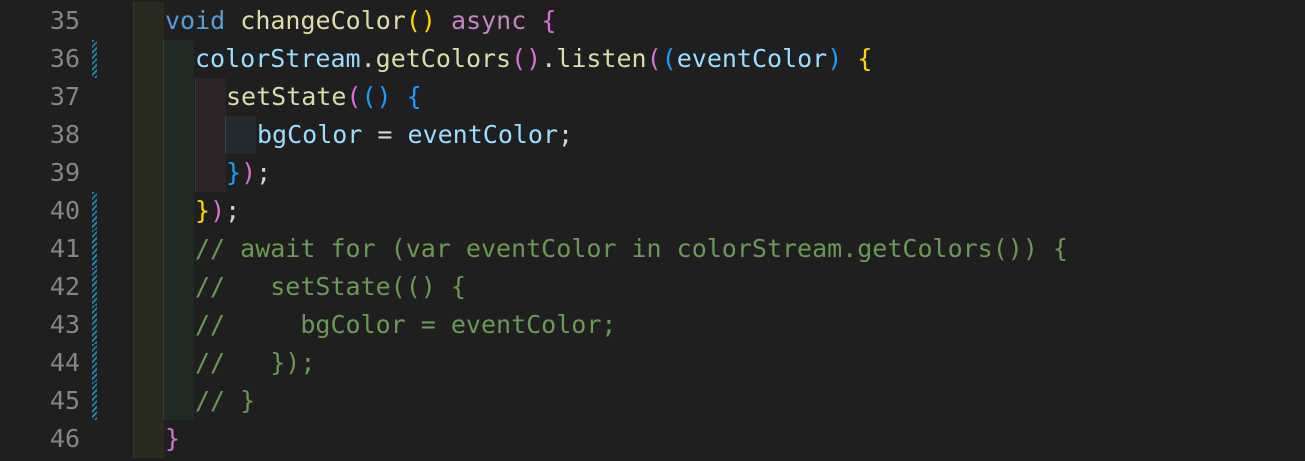 The height and width of the screenshot is (461, 1305). What do you see at coordinates (64, 362) in the screenshot?
I see `line-number: 44` at bounding box center [64, 362].